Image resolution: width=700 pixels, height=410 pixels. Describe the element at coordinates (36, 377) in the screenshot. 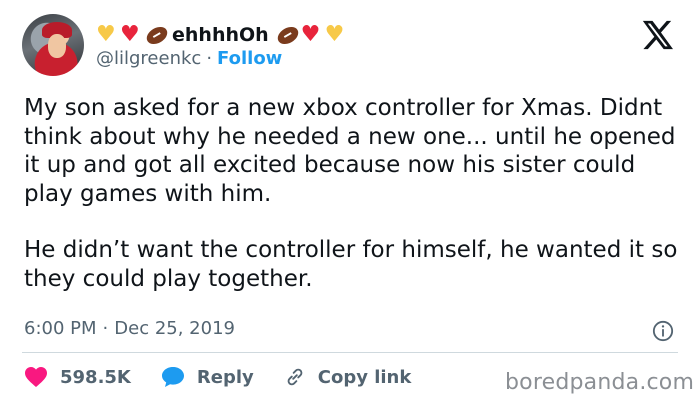

I see `heart-icon` at that location.